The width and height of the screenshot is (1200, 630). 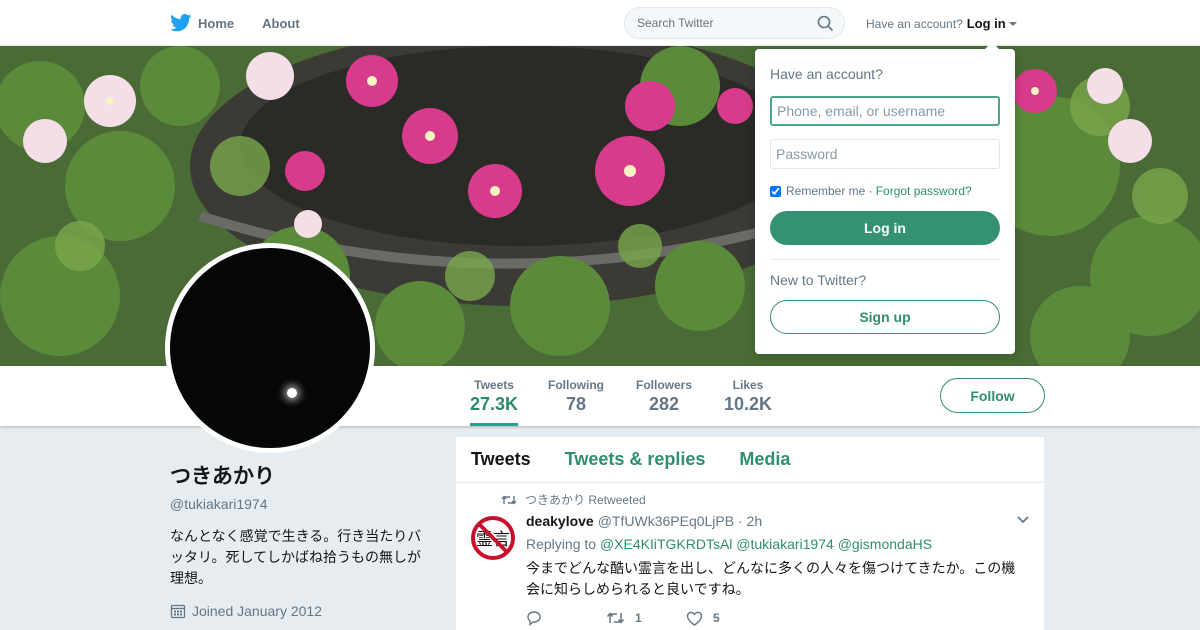 I want to click on stat-tweets: Tweets 27.3K, so click(x=494, y=402).